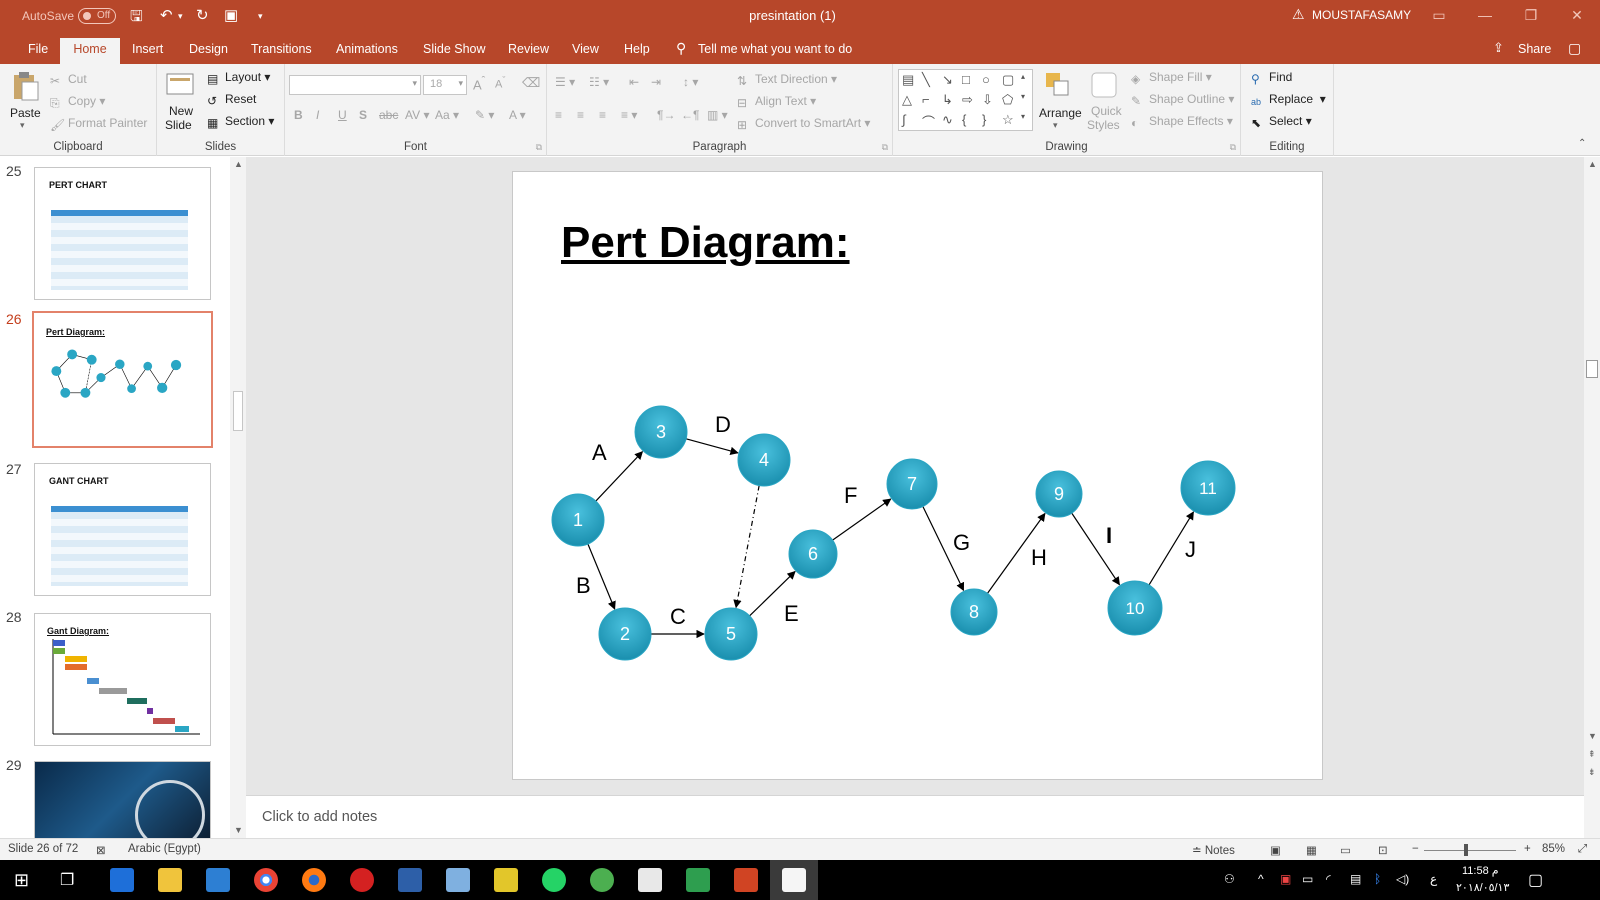 Image resolution: width=1600 pixels, height=900 pixels. Describe the element at coordinates (1553, 849) in the screenshot. I see `zoom-level: 85%` at that location.